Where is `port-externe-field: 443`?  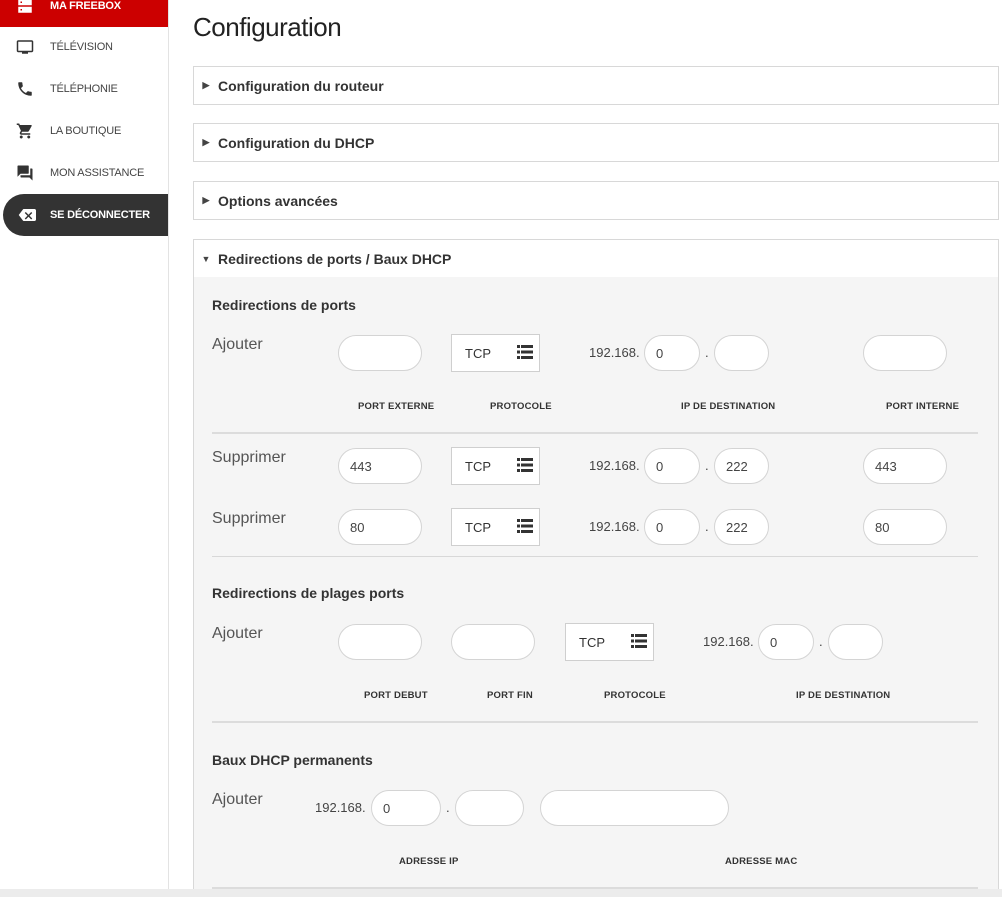 port-externe-field: 443 is located at coordinates (380, 466).